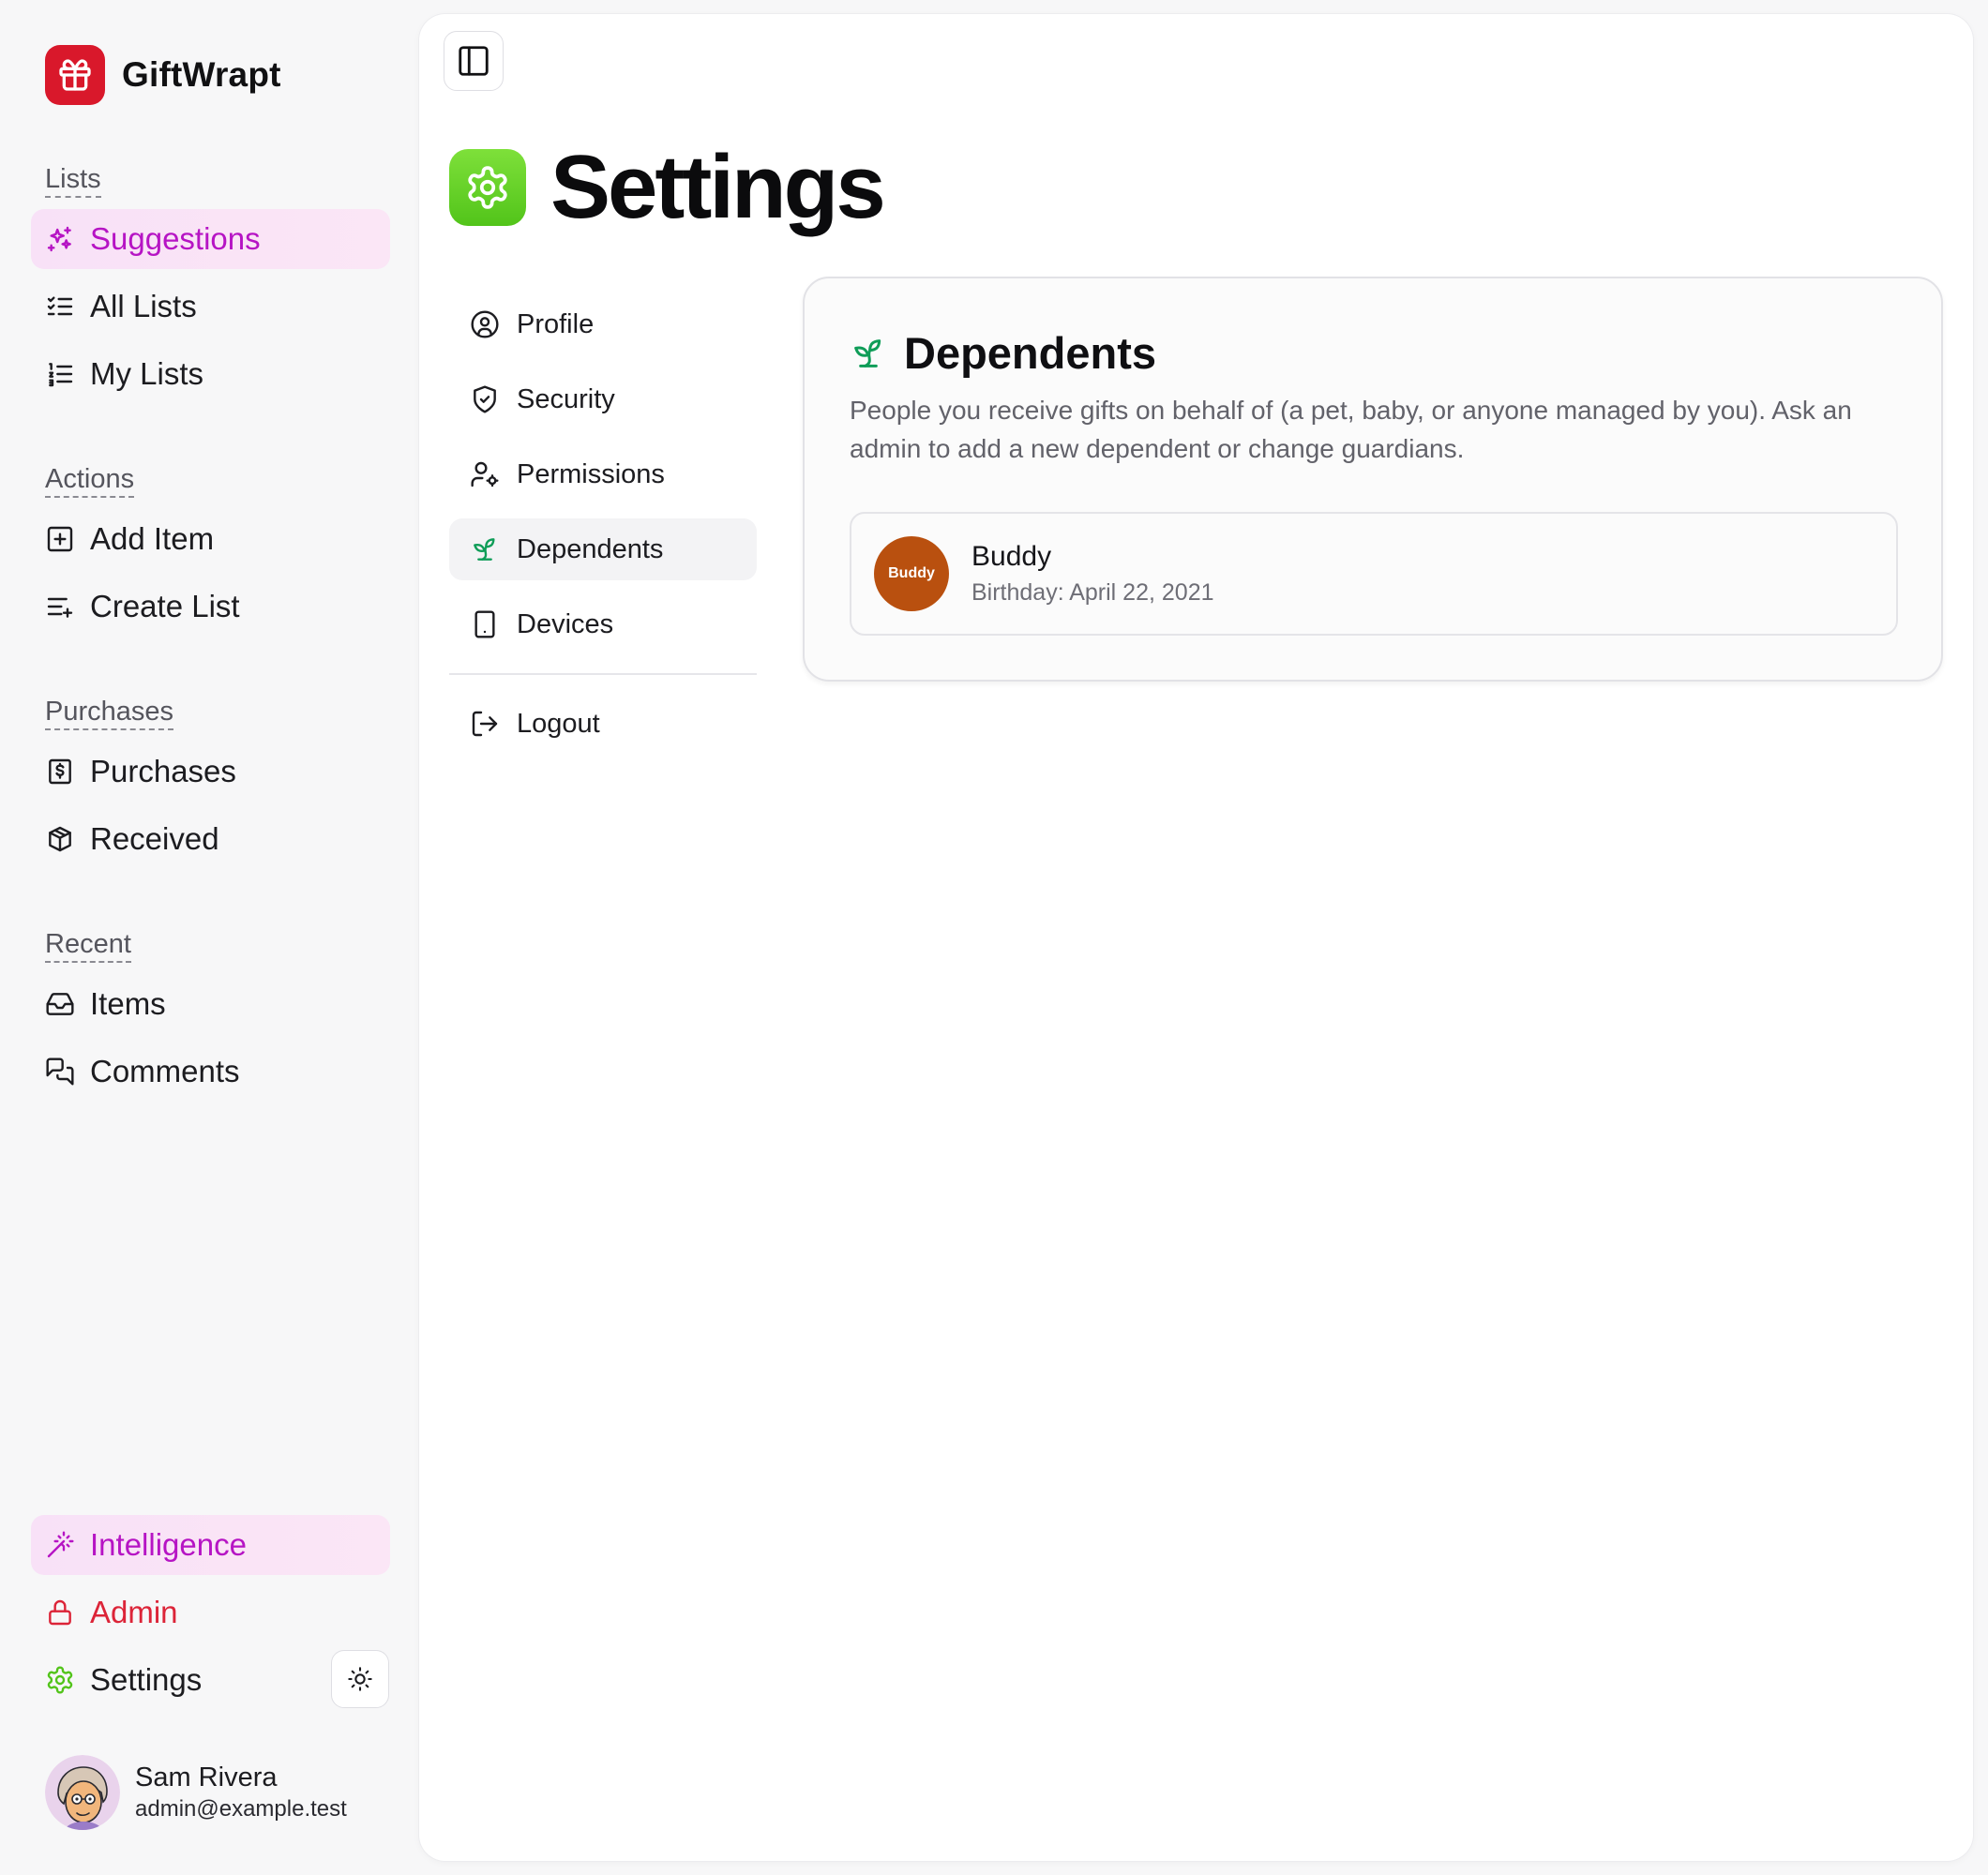 The width and height of the screenshot is (1988, 1875). I want to click on dependent-avatar: Buddy, so click(912, 573).